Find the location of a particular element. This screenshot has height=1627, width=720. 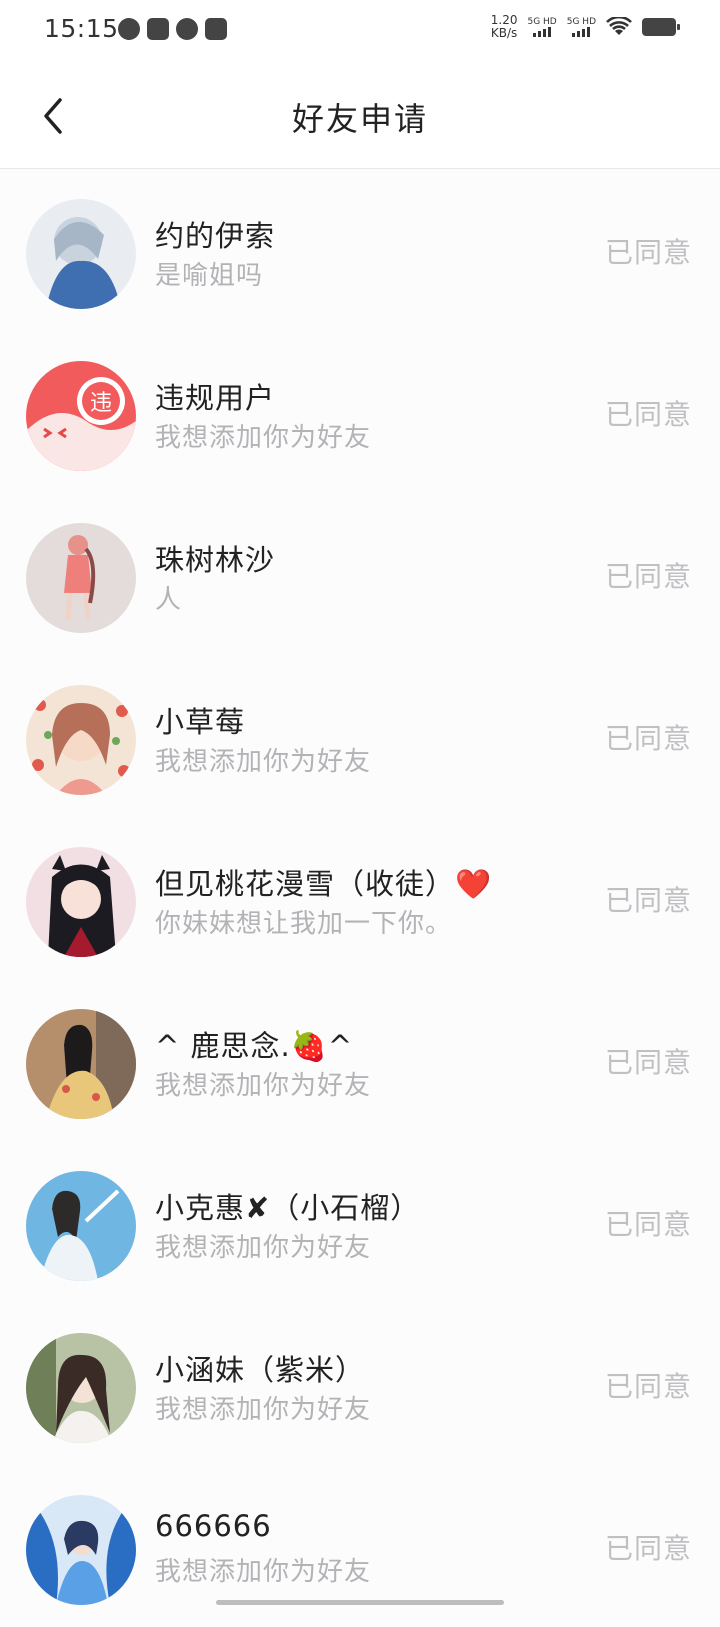

home-indicator is located at coordinates (360, 1602).